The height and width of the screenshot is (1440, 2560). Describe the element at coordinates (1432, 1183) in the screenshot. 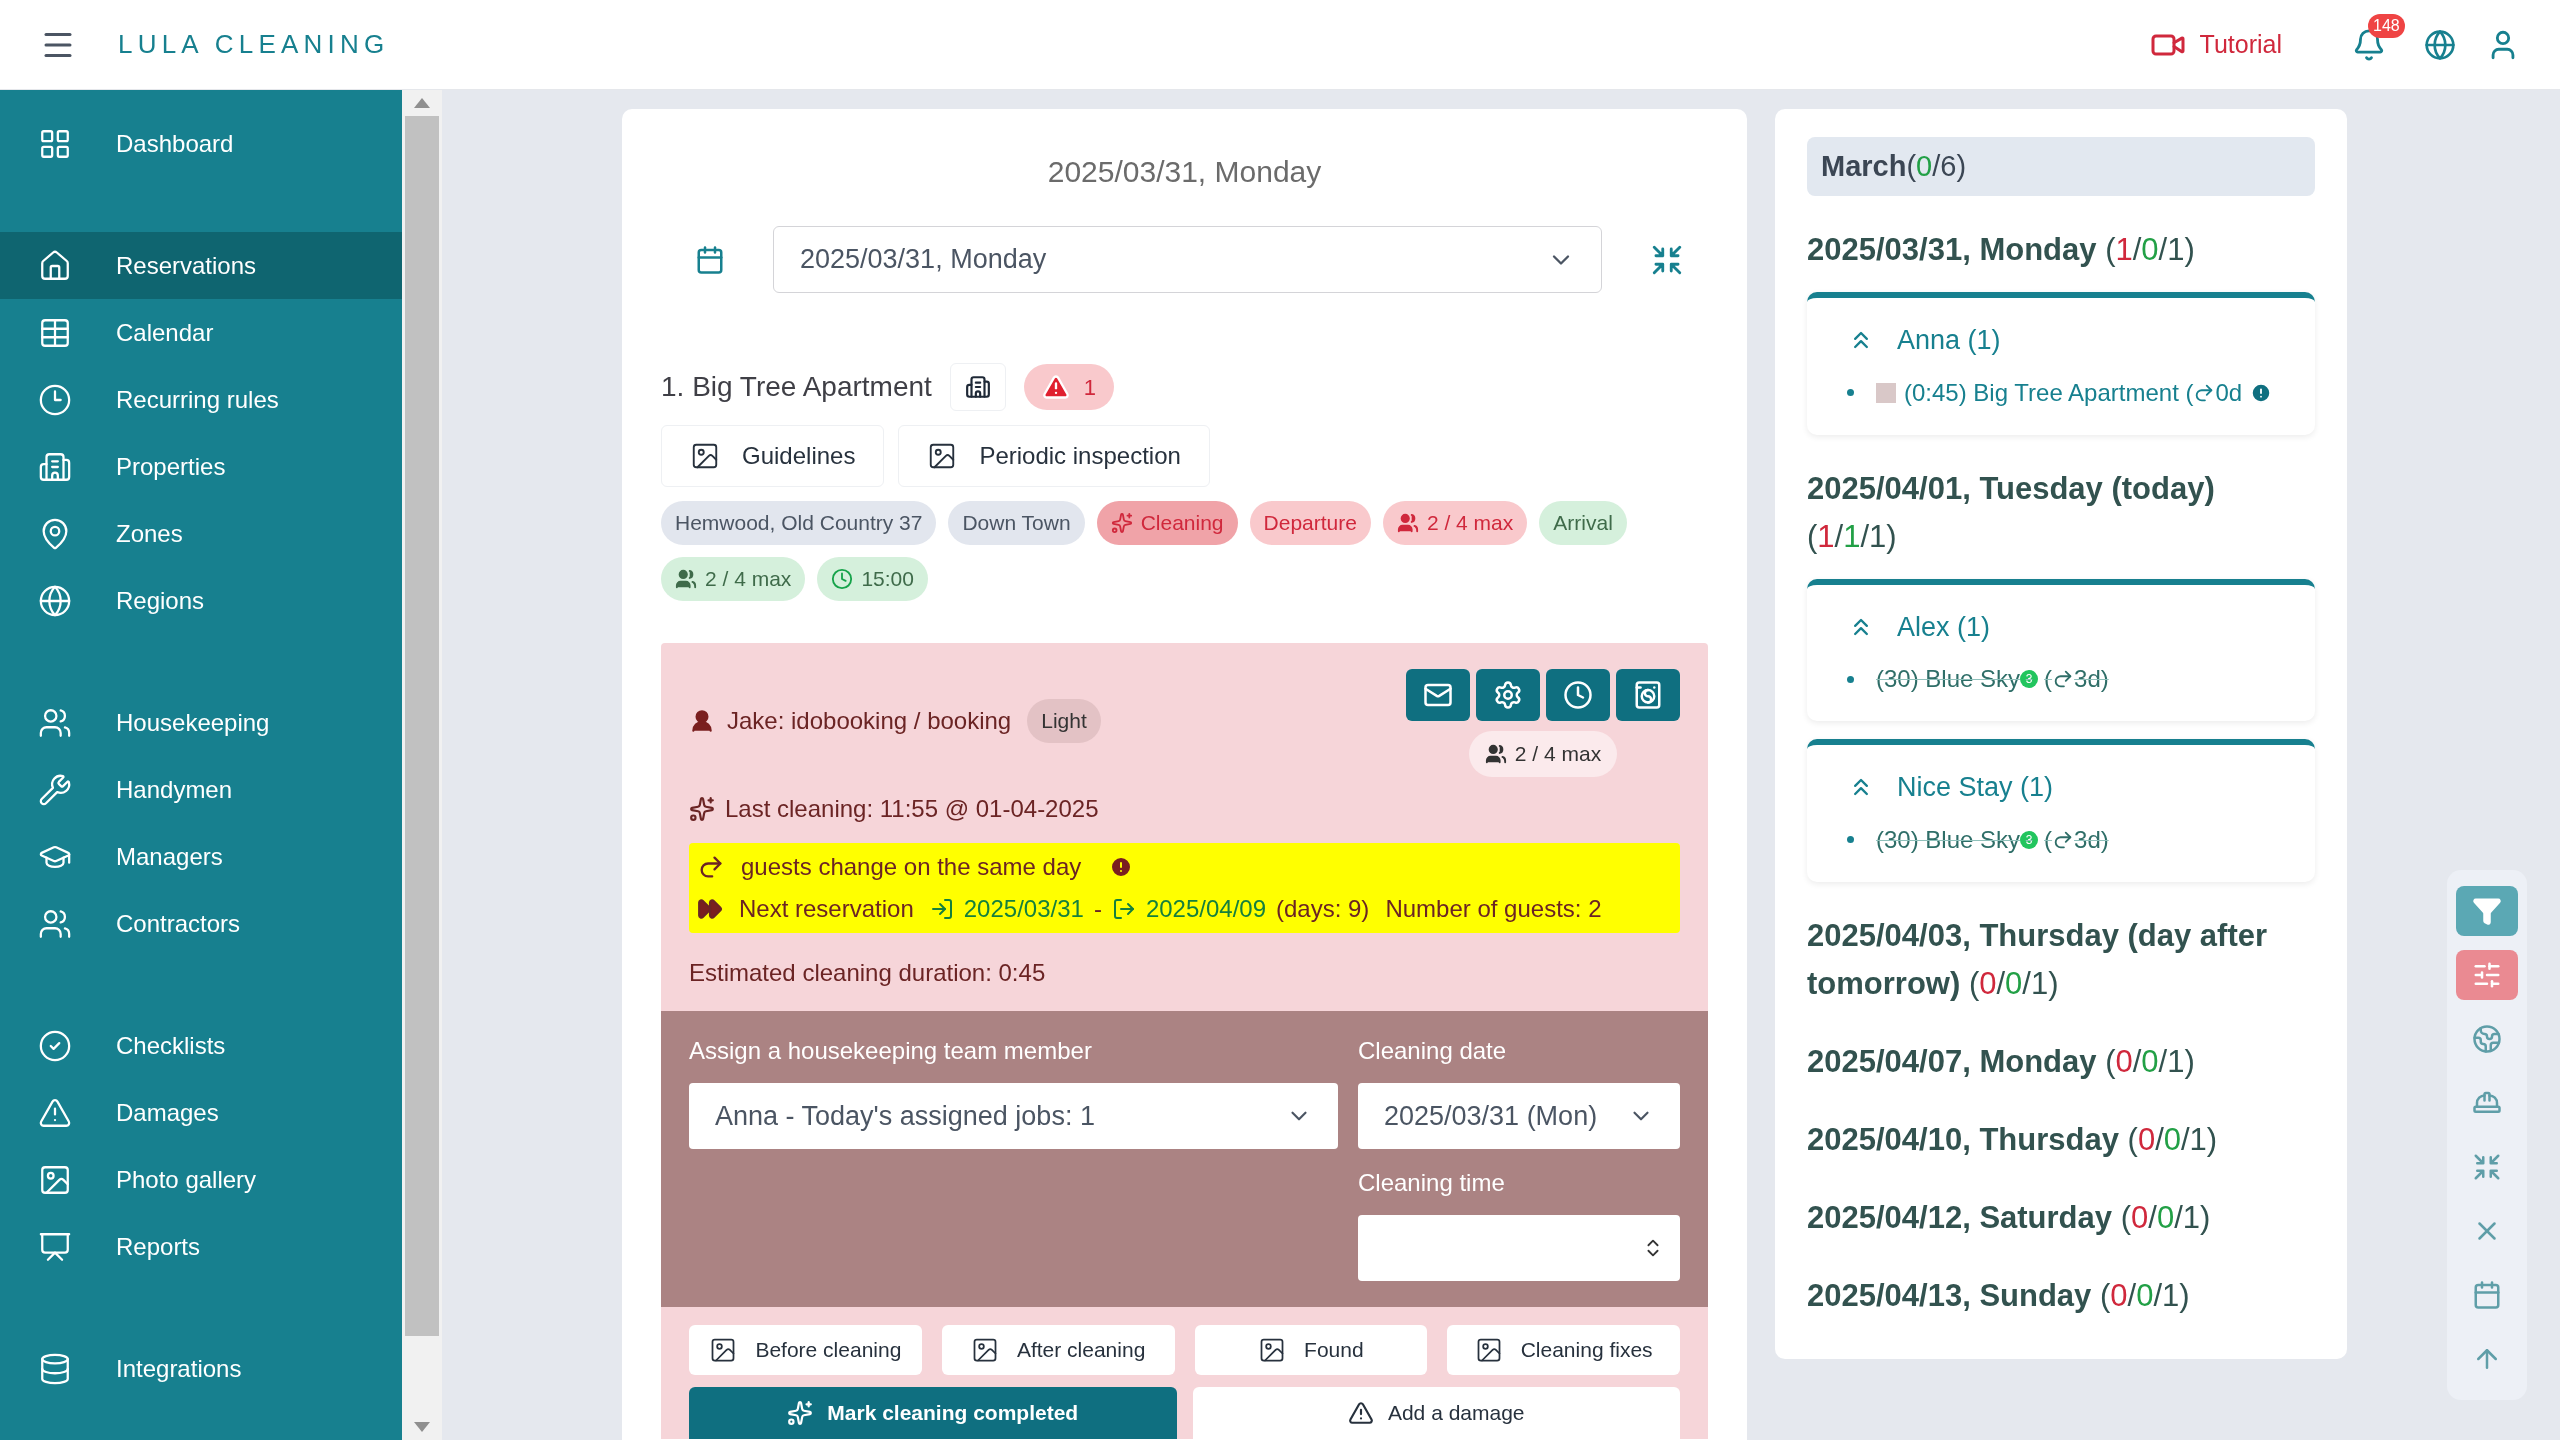

I see `field-label: Cleaning time` at that location.